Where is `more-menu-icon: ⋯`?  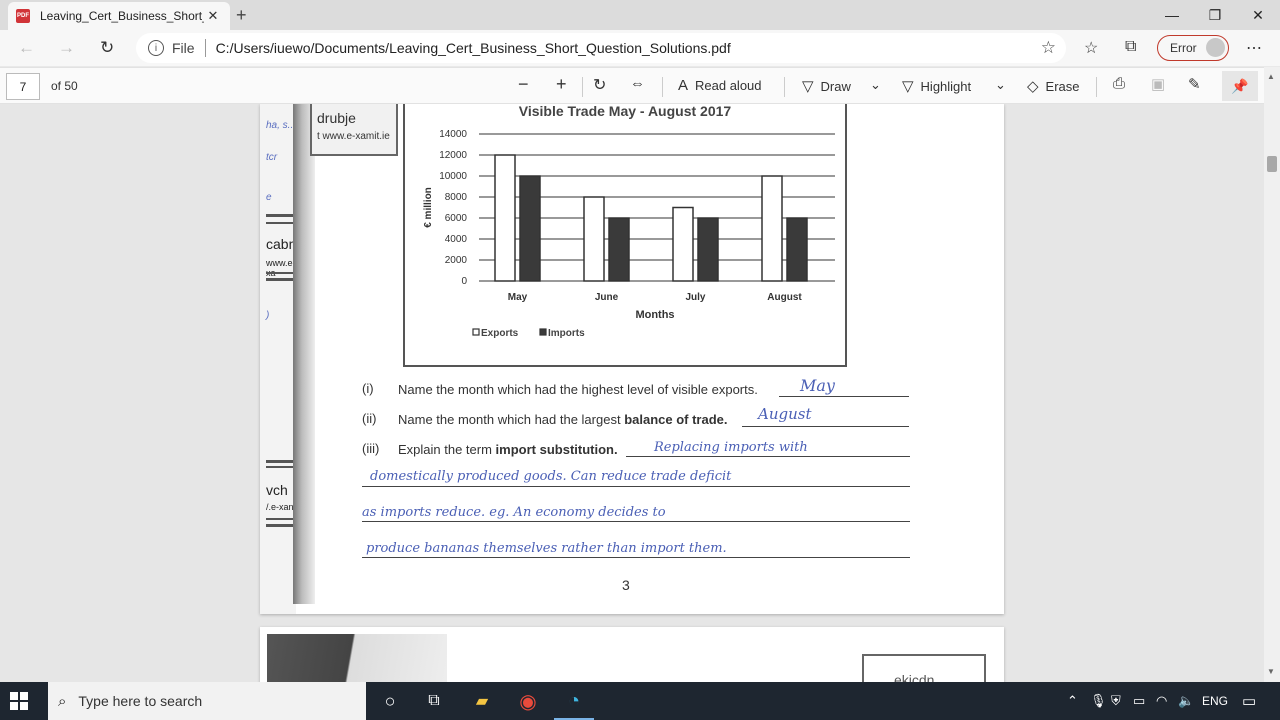
more-menu-icon: ⋯ is located at coordinates (1254, 48).